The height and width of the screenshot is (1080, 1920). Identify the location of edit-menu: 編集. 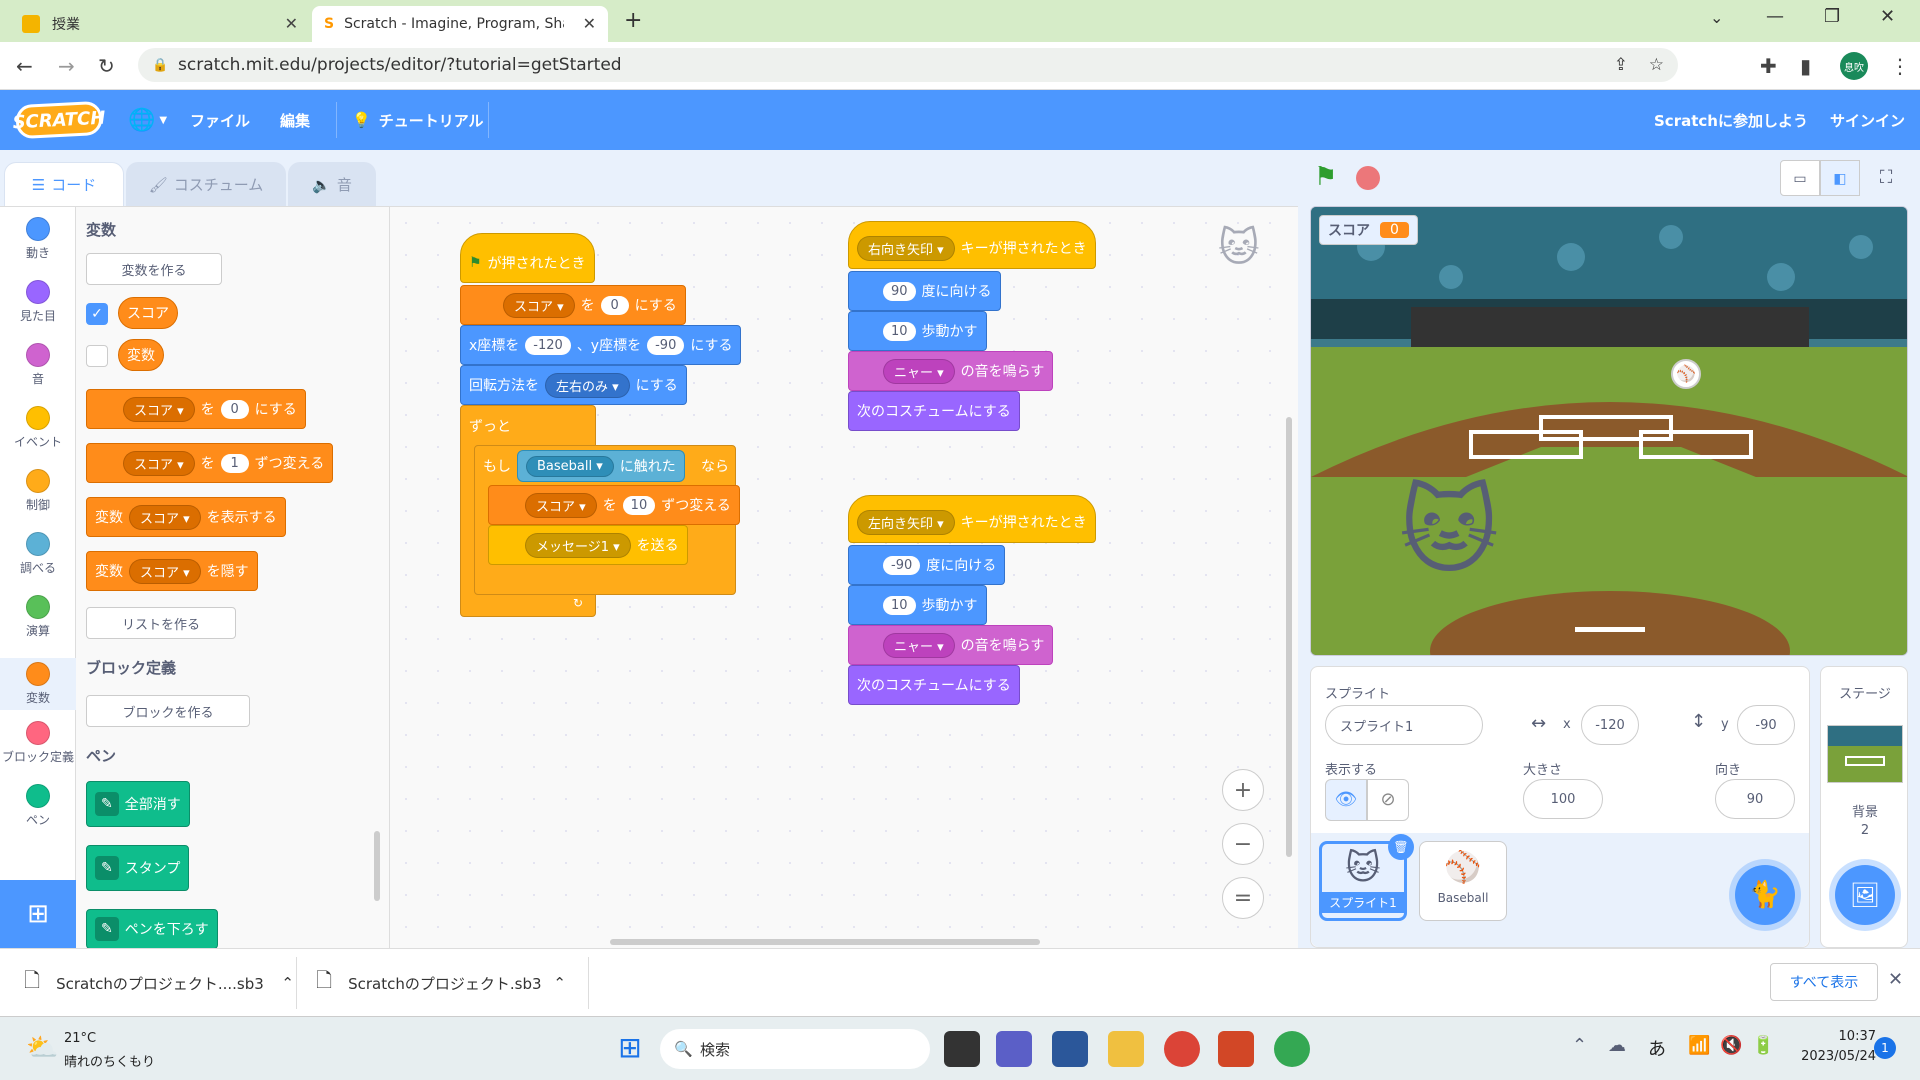
(295, 120).